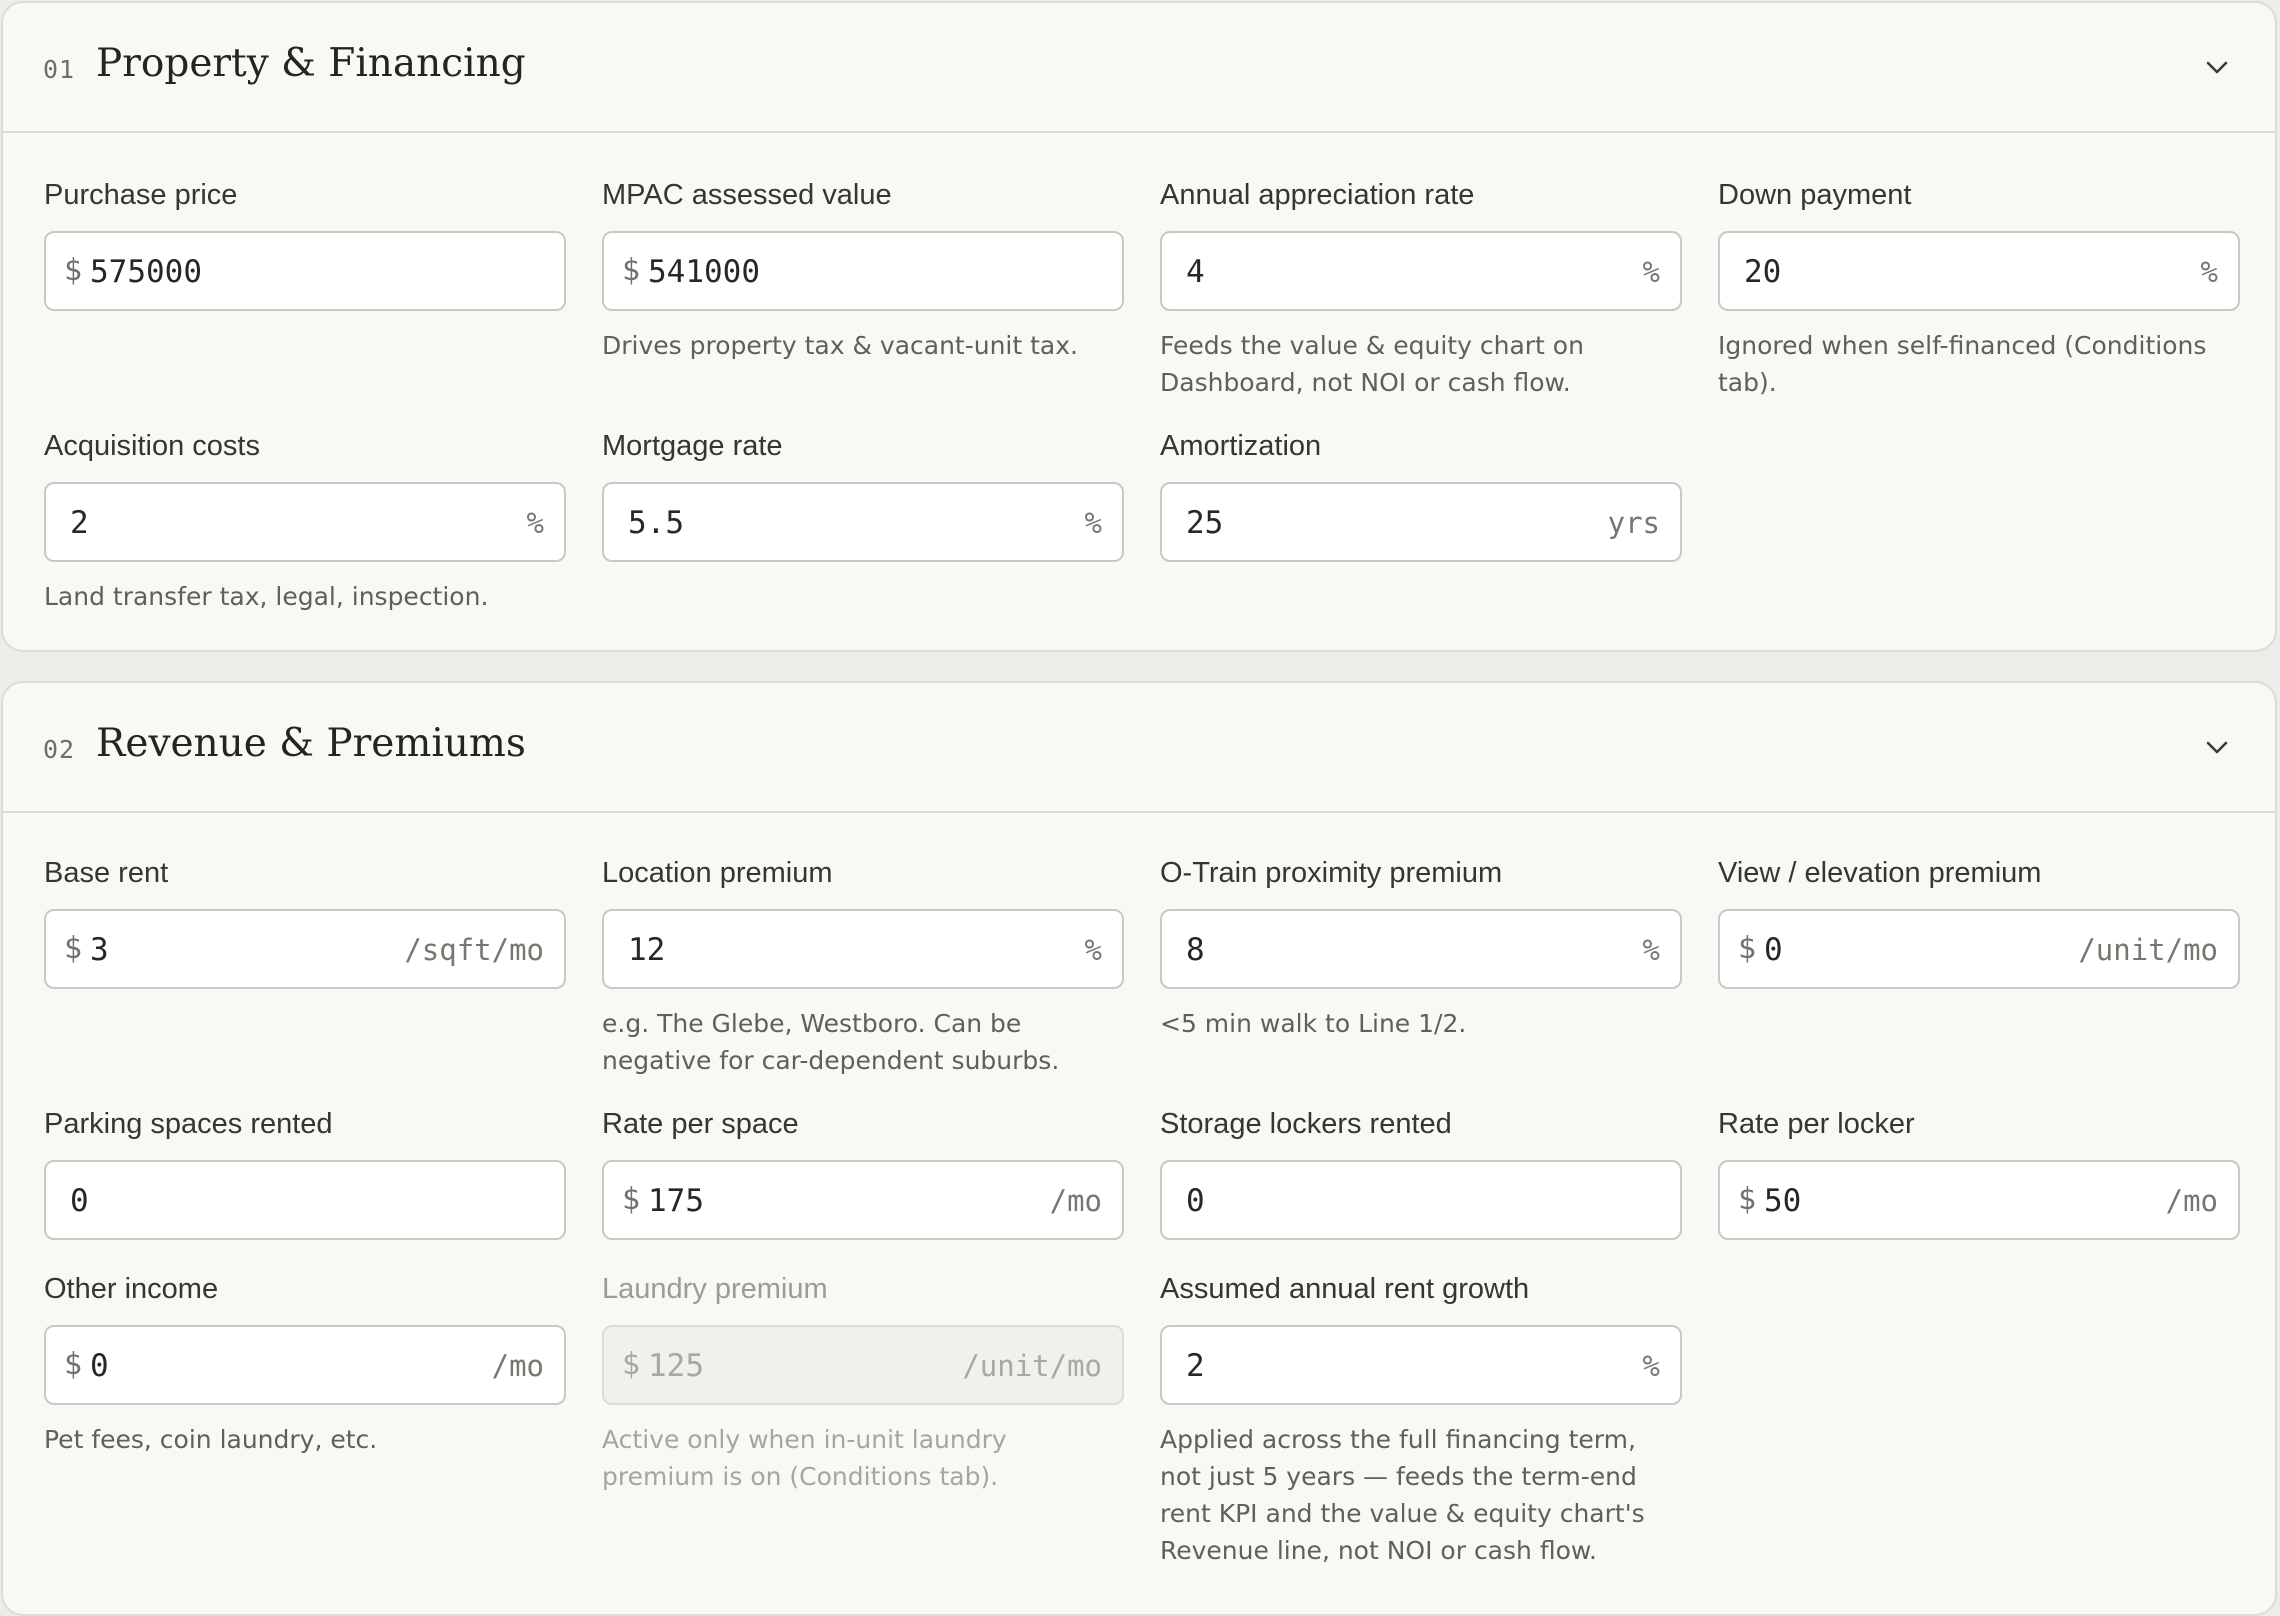  Describe the element at coordinates (692, 446) in the screenshot. I see `field-label: Mortgage rate` at that location.